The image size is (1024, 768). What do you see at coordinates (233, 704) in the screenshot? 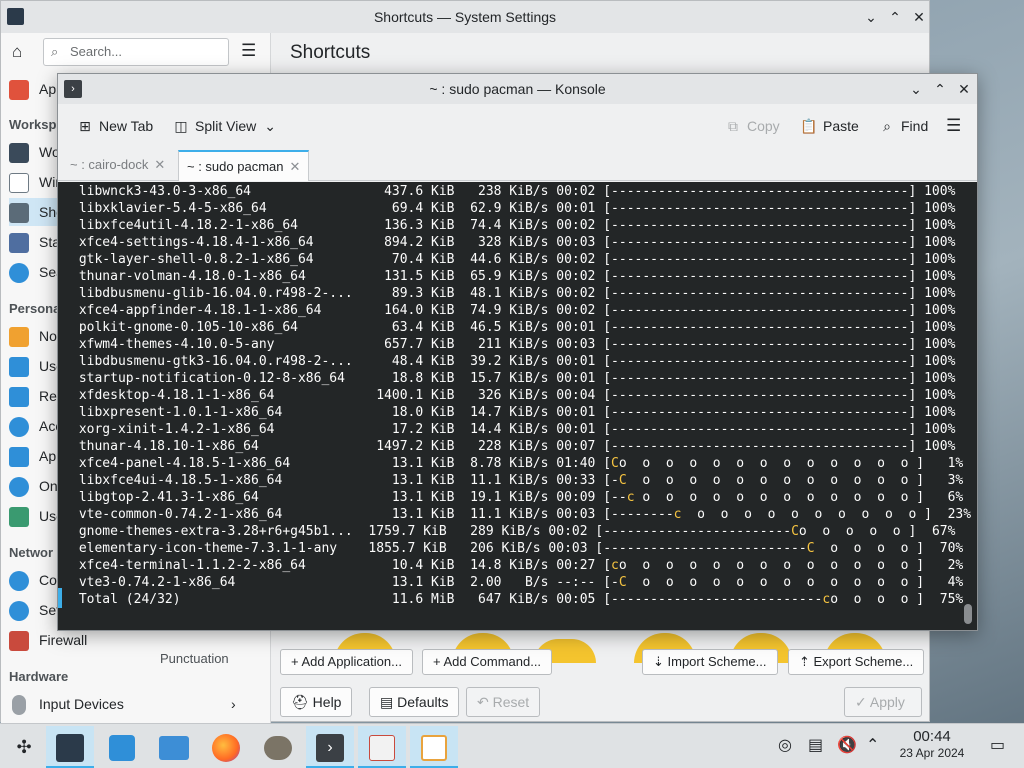
I see `chevron-right-icon: ›` at bounding box center [233, 704].